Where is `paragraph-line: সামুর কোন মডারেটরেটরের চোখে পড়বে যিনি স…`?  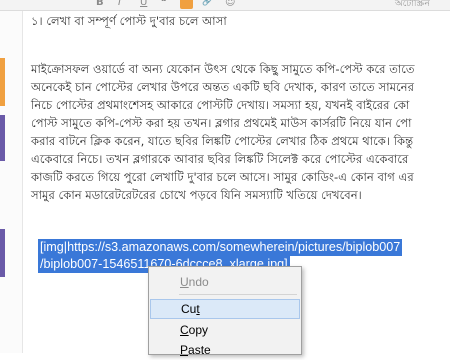
paragraph-line: সামুর কোন মডারেটরেটরের চোখে পড়বে যিনি স… is located at coordinates (196, 195).